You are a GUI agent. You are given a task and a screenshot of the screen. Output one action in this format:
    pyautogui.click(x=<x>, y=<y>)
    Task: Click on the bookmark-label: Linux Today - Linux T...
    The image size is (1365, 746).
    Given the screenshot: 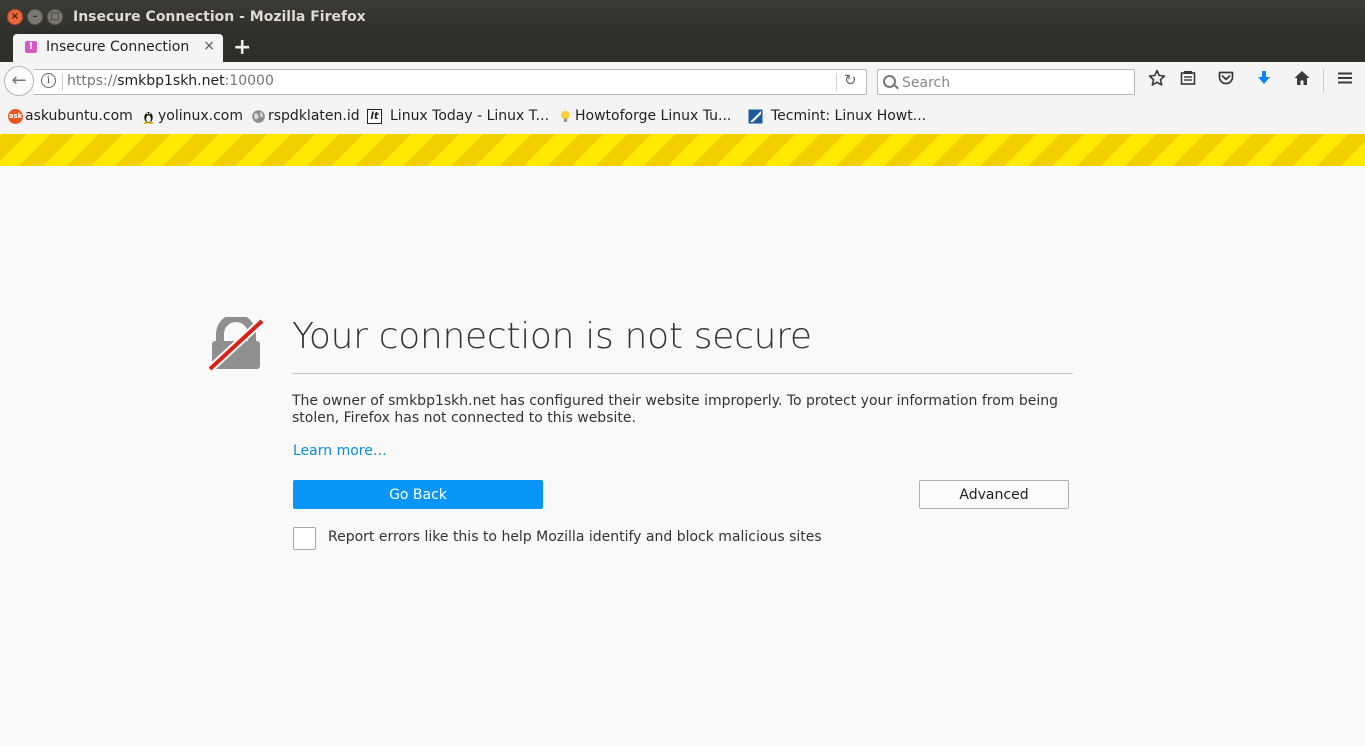 What is the action you would take?
    pyautogui.click(x=470, y=116)
    